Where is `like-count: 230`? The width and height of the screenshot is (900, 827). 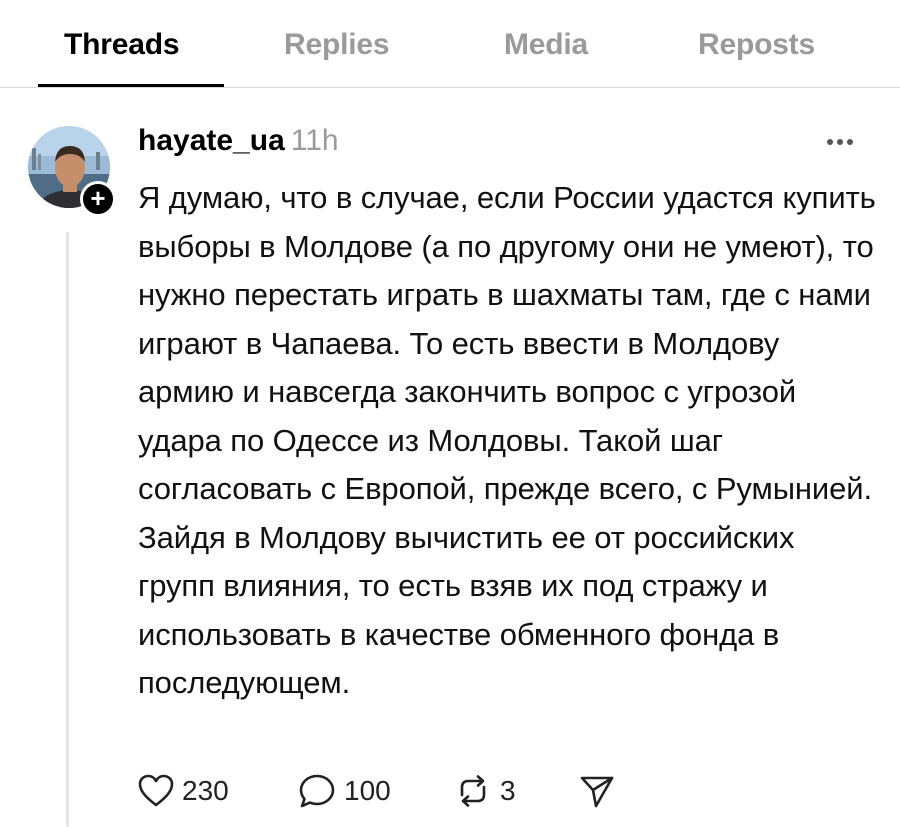
like-count: 230 is located at coordinates (205, 790).